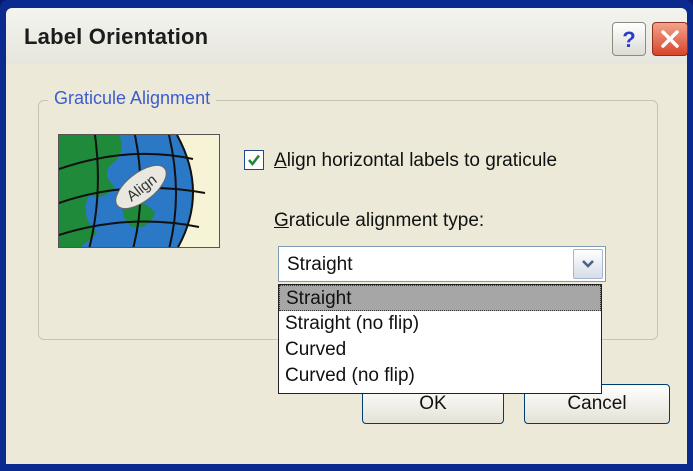  Describe the element at coordinates (386, 220) in the screenshot. I see `combo-label-text: raticule alignment type:` at that location.